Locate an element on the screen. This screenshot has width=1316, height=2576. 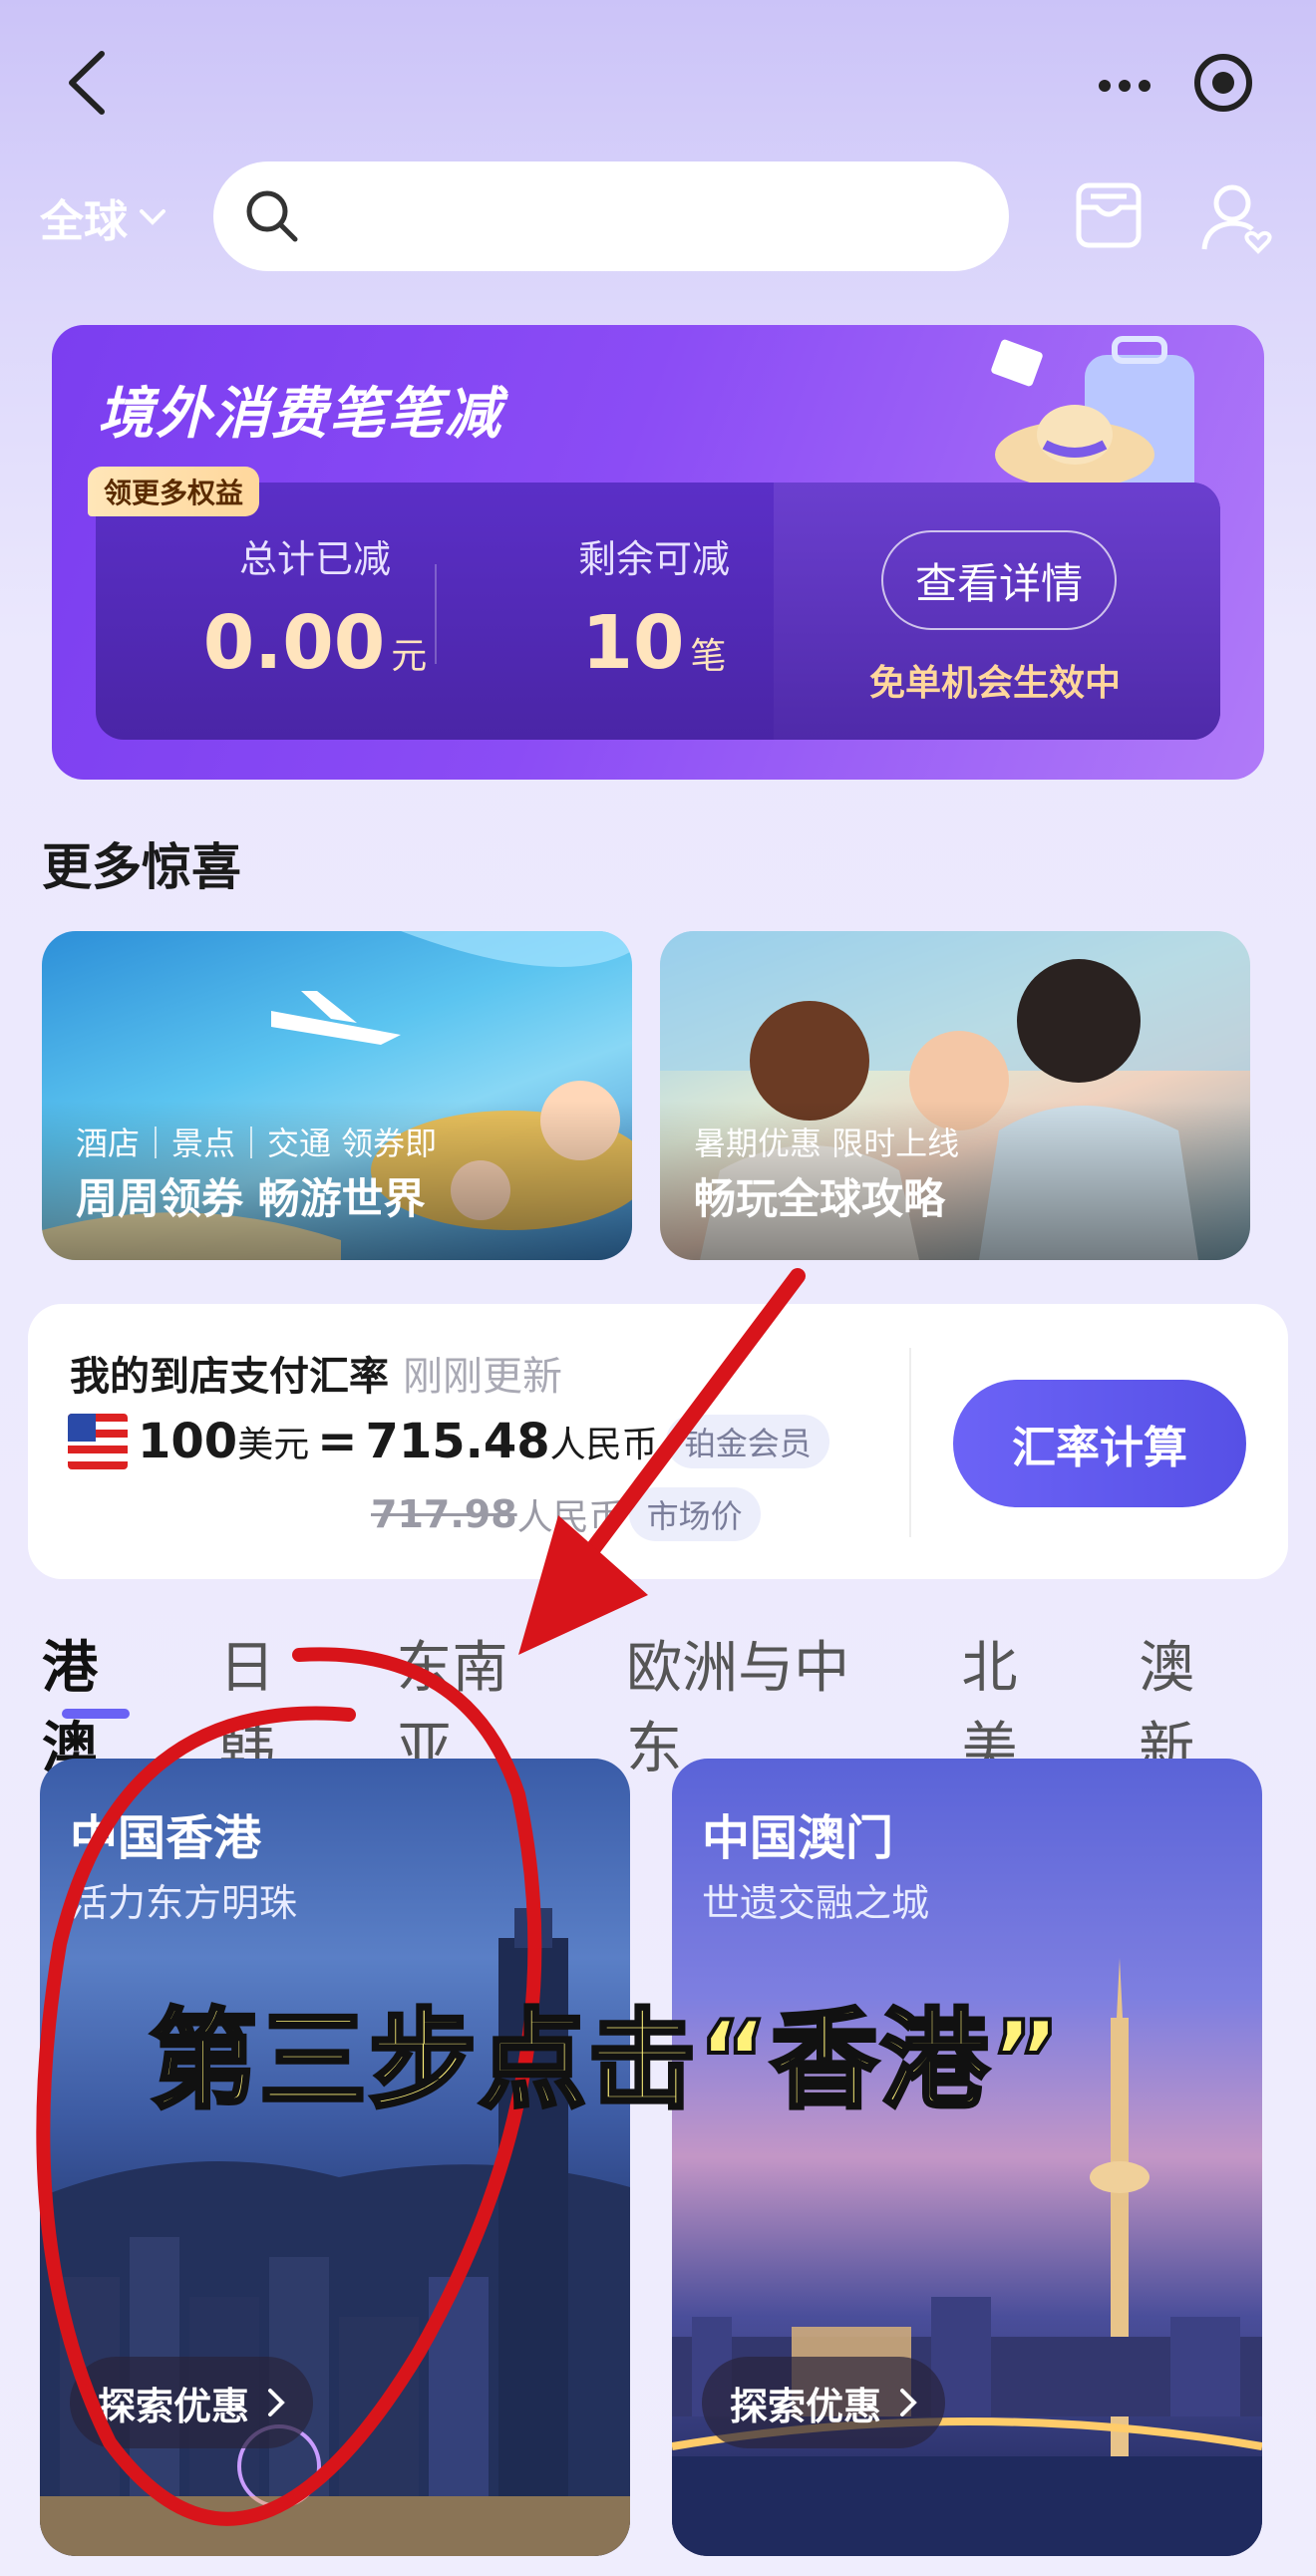
updated-label: 刚刚更新 is located at coordinates (483, 1377).